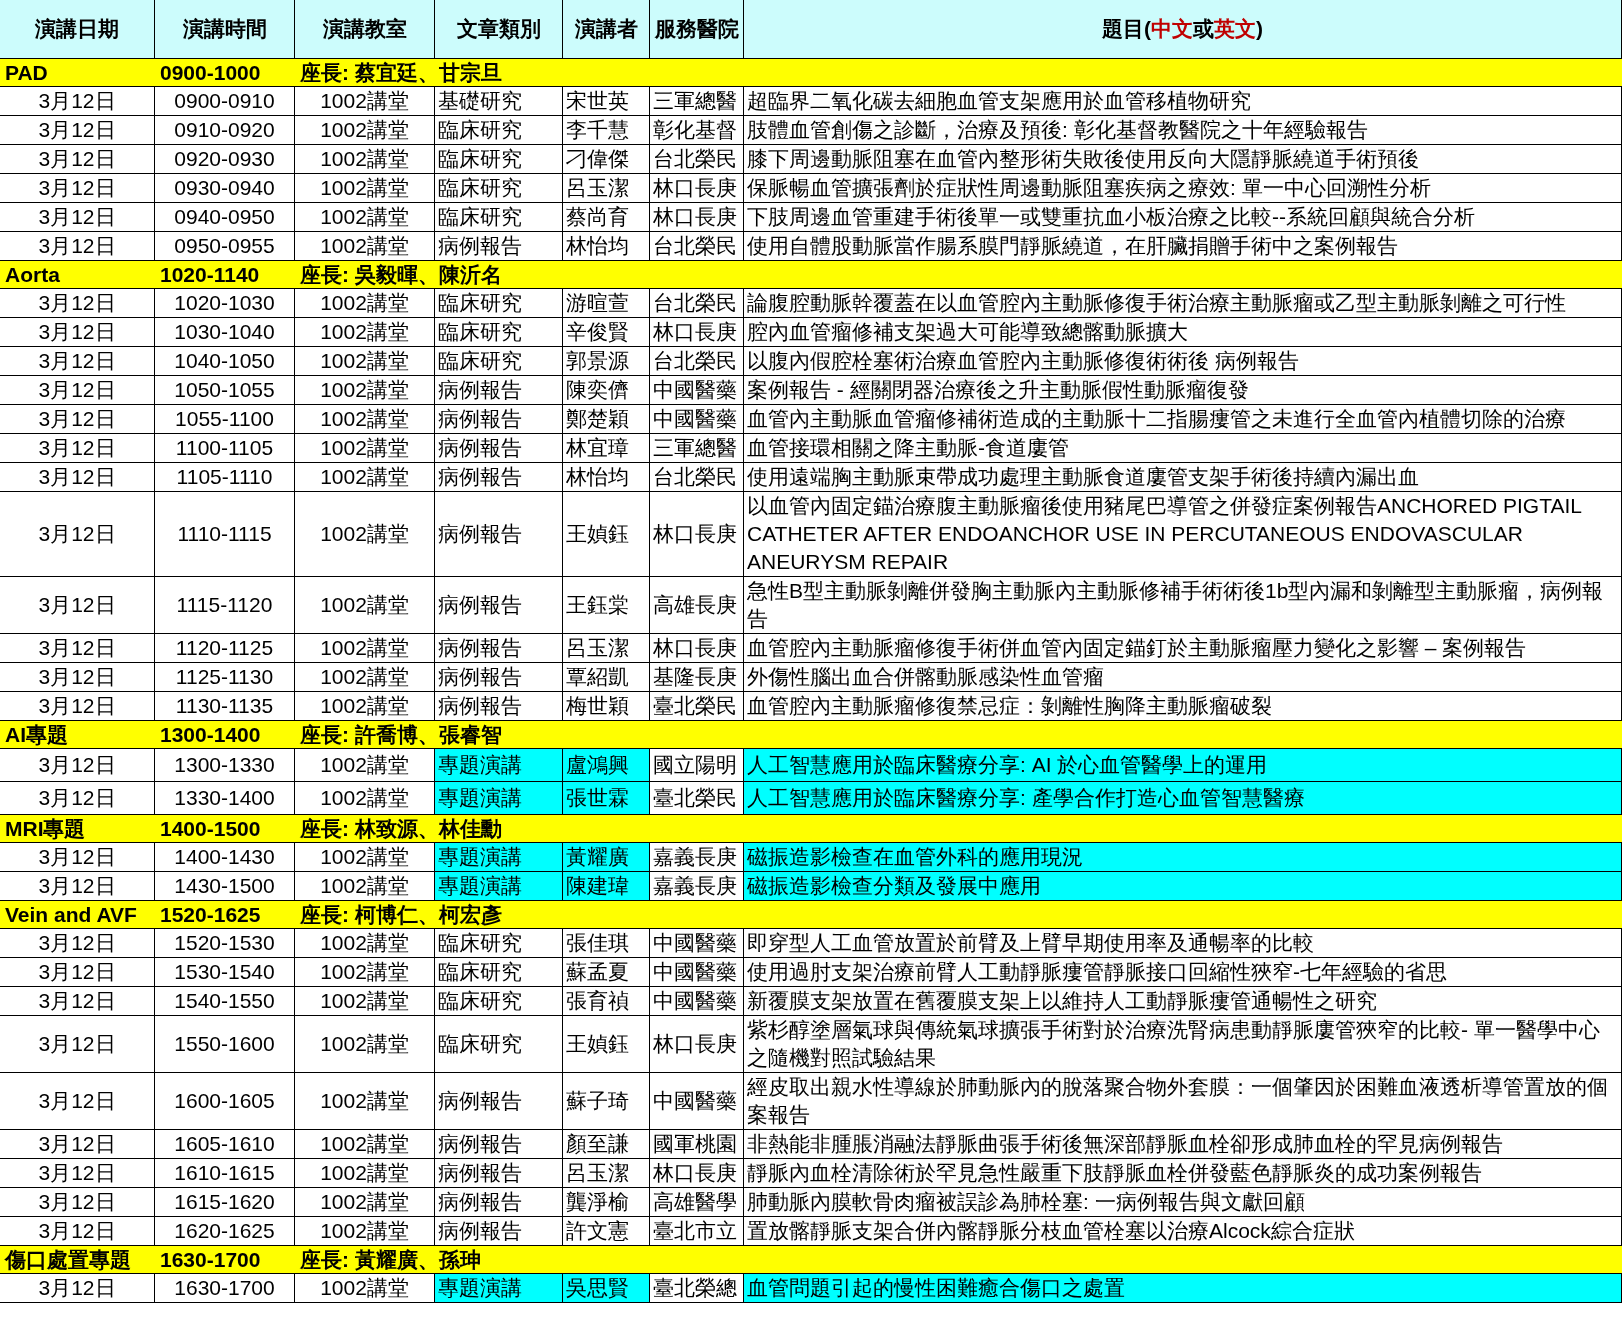 This screenshot has height=1321, width=1622. I want to click on column-header: 題目(中文或英文), so click(1183, 29).